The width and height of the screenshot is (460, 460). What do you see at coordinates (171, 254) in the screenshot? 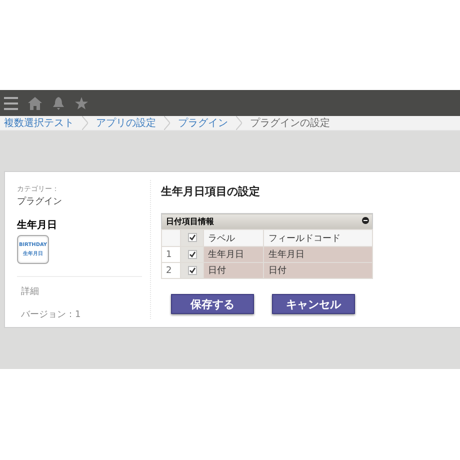
I see `row-number: 1` at bounding box center [171, 254].